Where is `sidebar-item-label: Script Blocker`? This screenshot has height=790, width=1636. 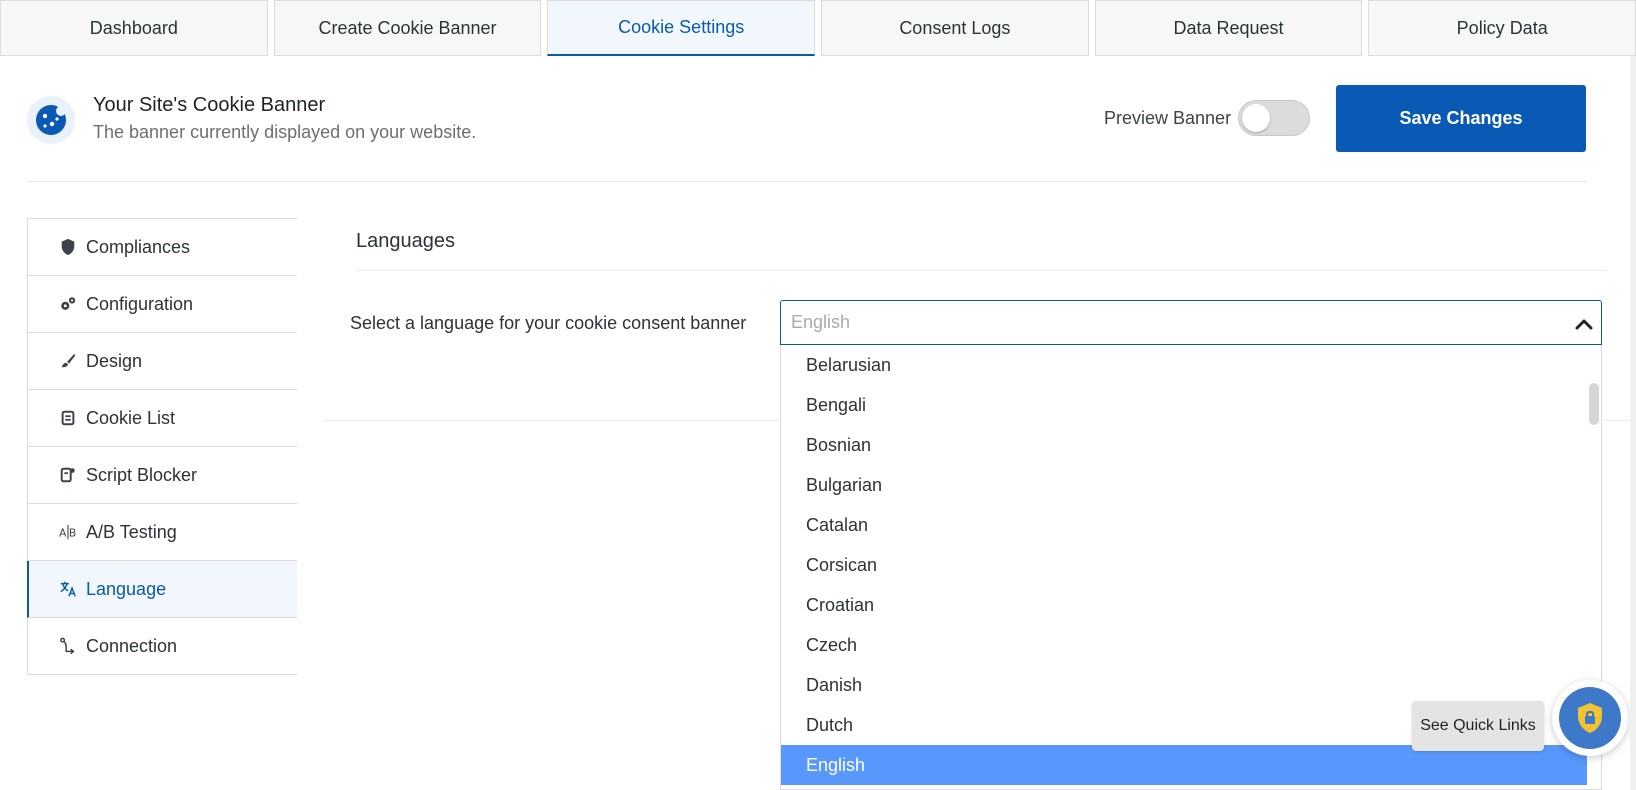 sidebar-item-label: Script Blocker is located at coordinates (142, 474).